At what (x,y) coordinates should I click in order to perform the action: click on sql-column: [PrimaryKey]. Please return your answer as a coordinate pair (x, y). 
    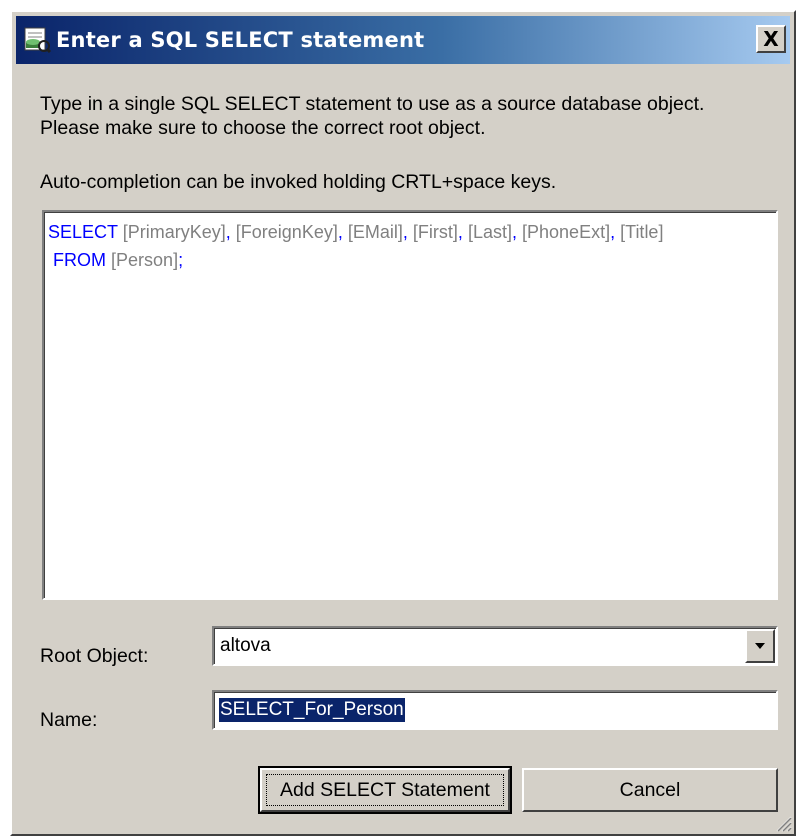
    Looking at the image, I should click on (174, 232).